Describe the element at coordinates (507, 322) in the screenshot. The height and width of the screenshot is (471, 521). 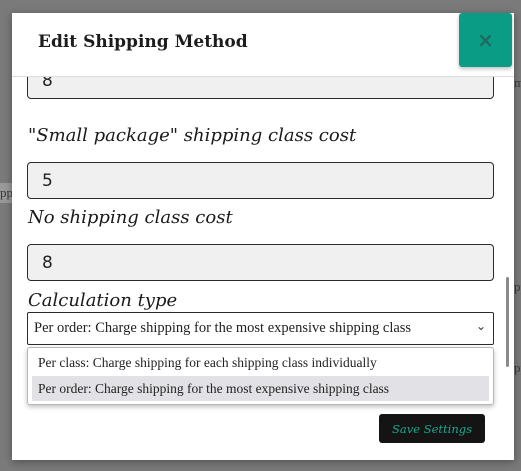
I see `scrollbar` at that location.